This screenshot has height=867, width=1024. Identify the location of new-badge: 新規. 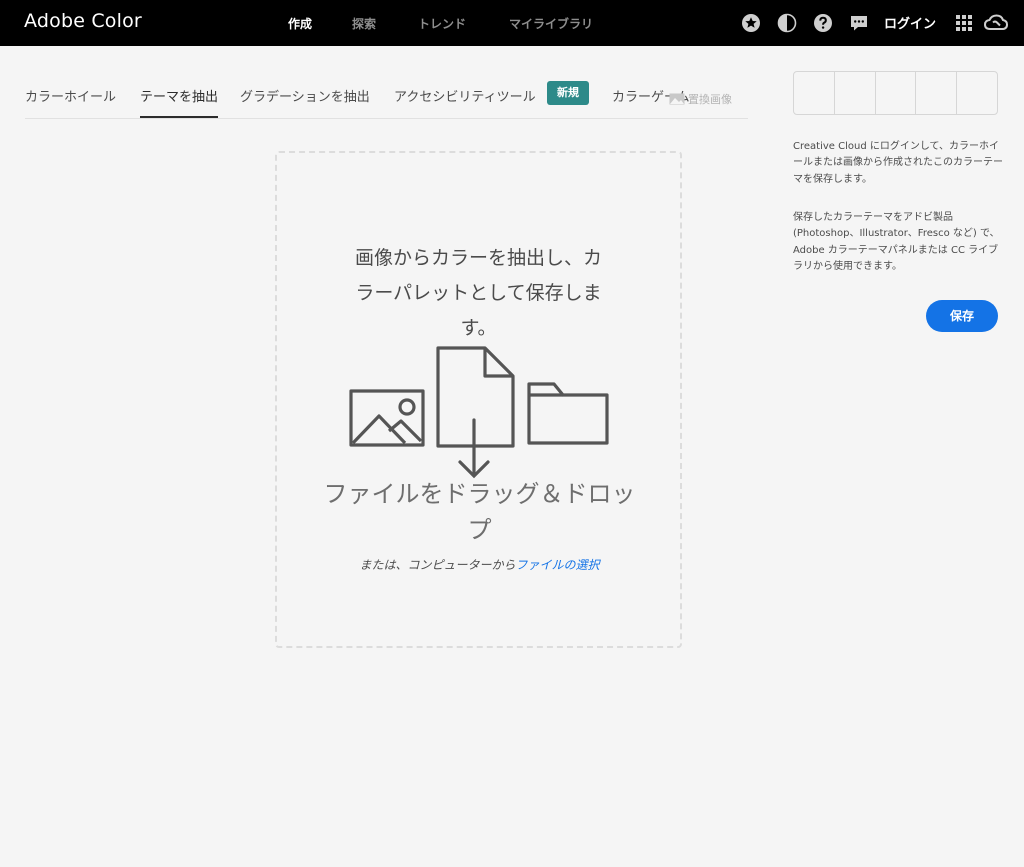
(568, 93).